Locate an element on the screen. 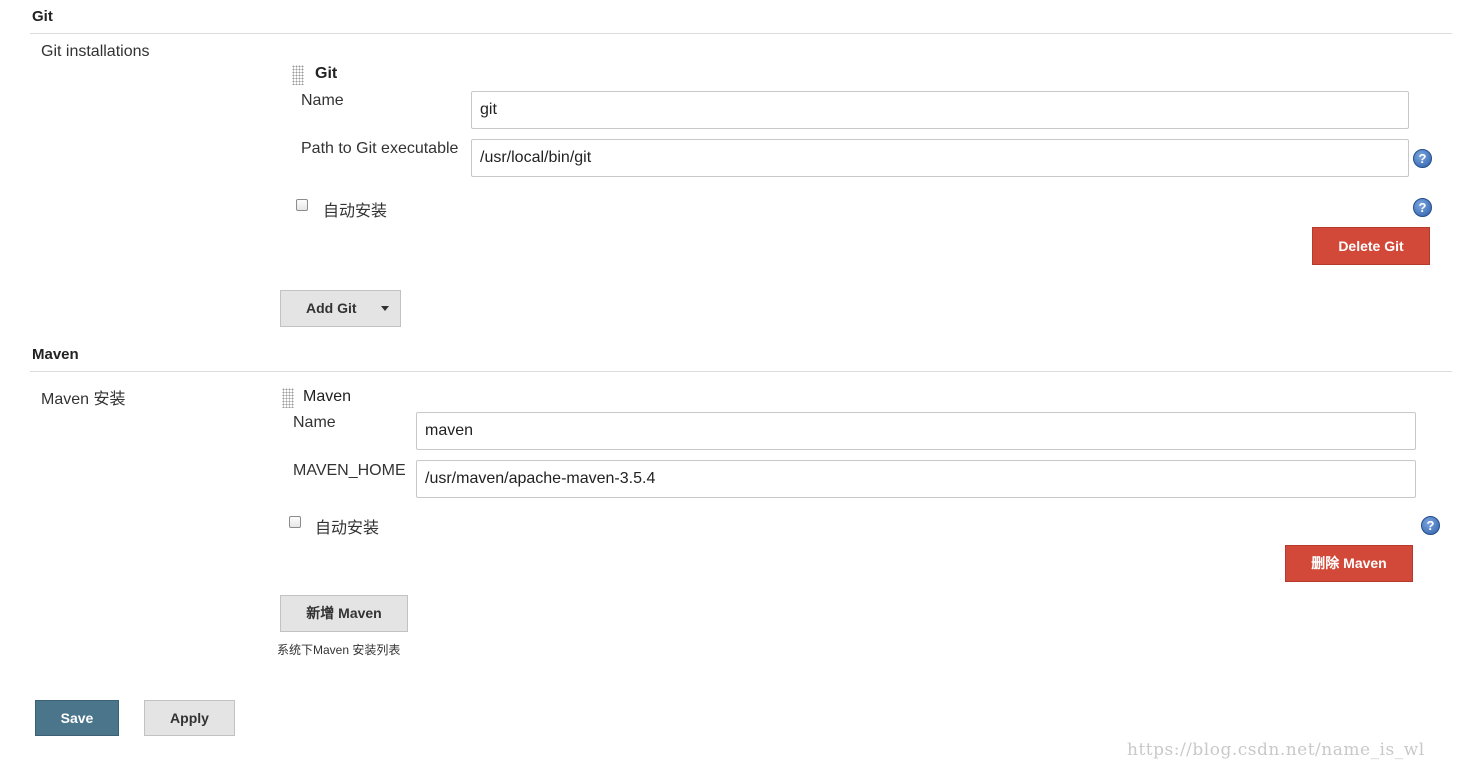 This screenshot has width=1459, height=771. maven-add-description: 系统下Maven 安装列表 is located at coordinates (339, 650).